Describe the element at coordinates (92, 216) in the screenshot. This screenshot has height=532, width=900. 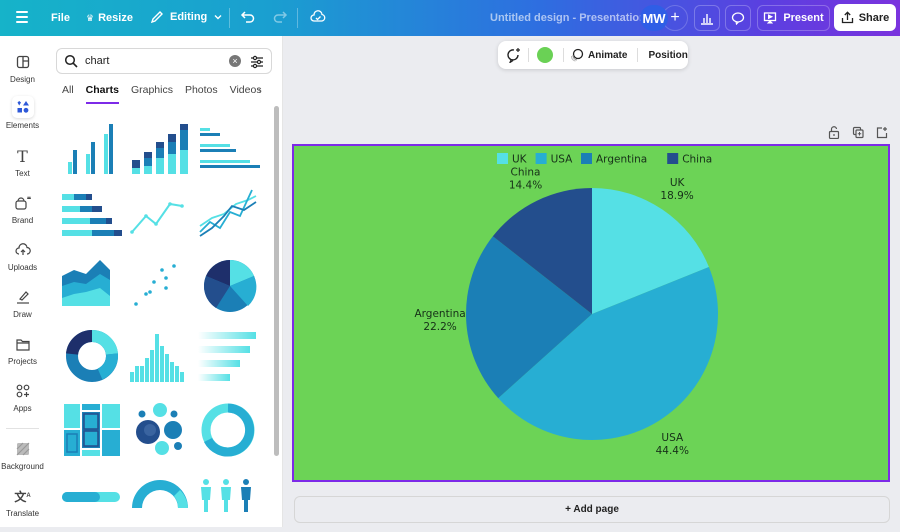
I see `thumbnail-stacked-horizontal-bar-chart` at that location.